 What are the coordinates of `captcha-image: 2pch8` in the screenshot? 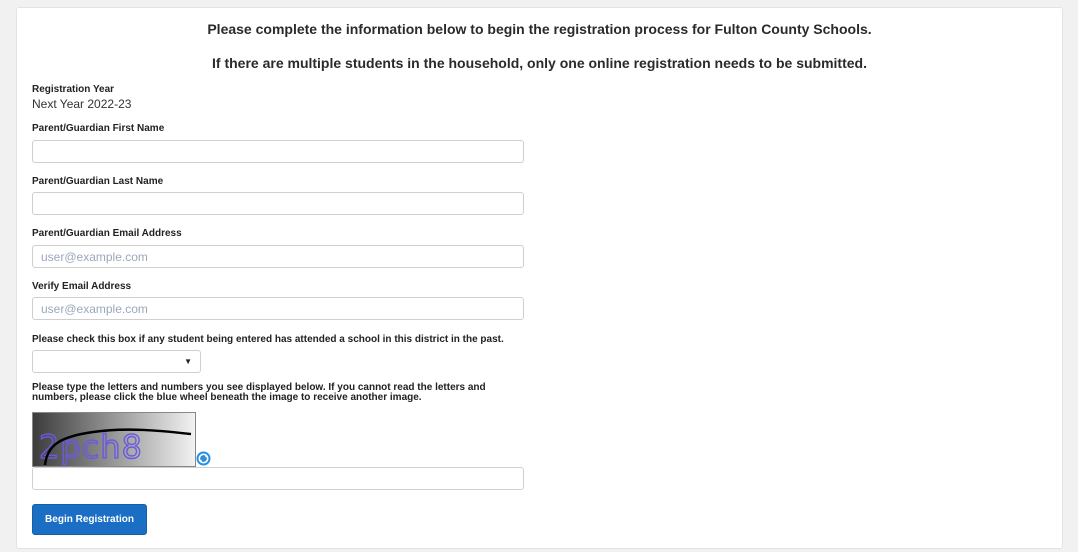 It's located at (114, 439).